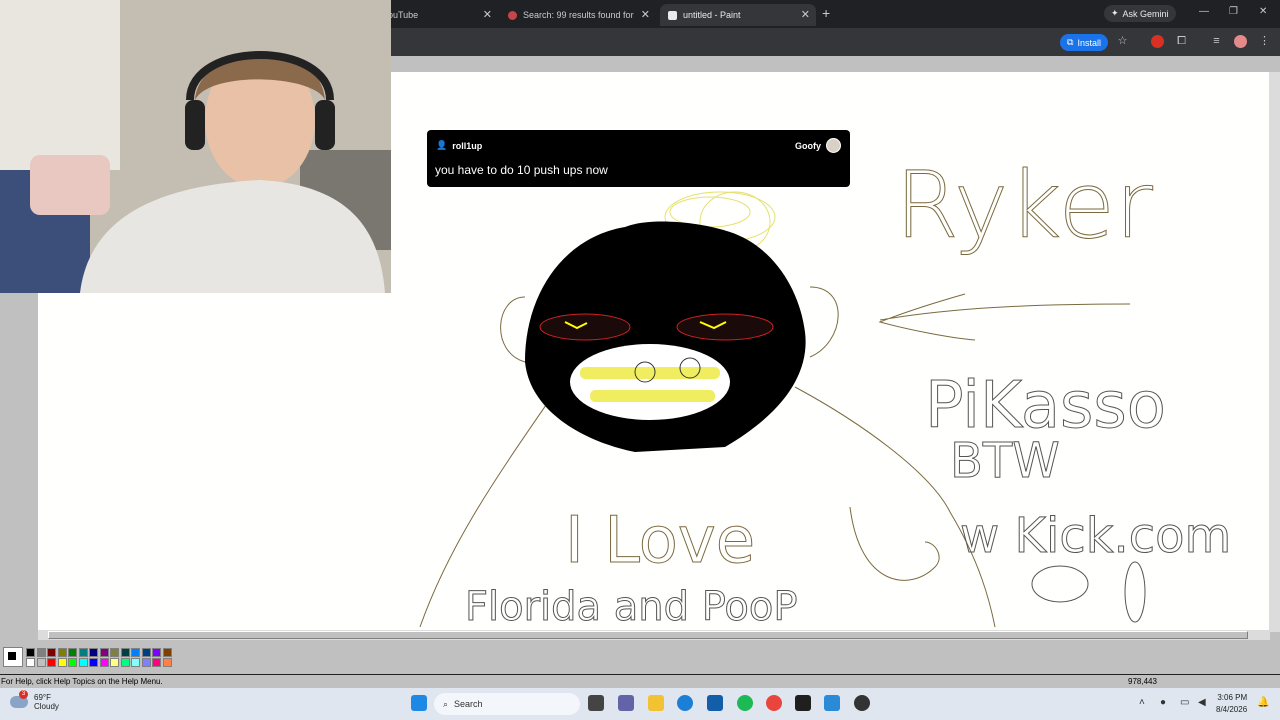 The width and height of the screenshot is (1280, 720). What do you see at coordinates (1163, 702) in the screenshot?
I see `microphone-icon: ●` at bounding box center [1163, 702].